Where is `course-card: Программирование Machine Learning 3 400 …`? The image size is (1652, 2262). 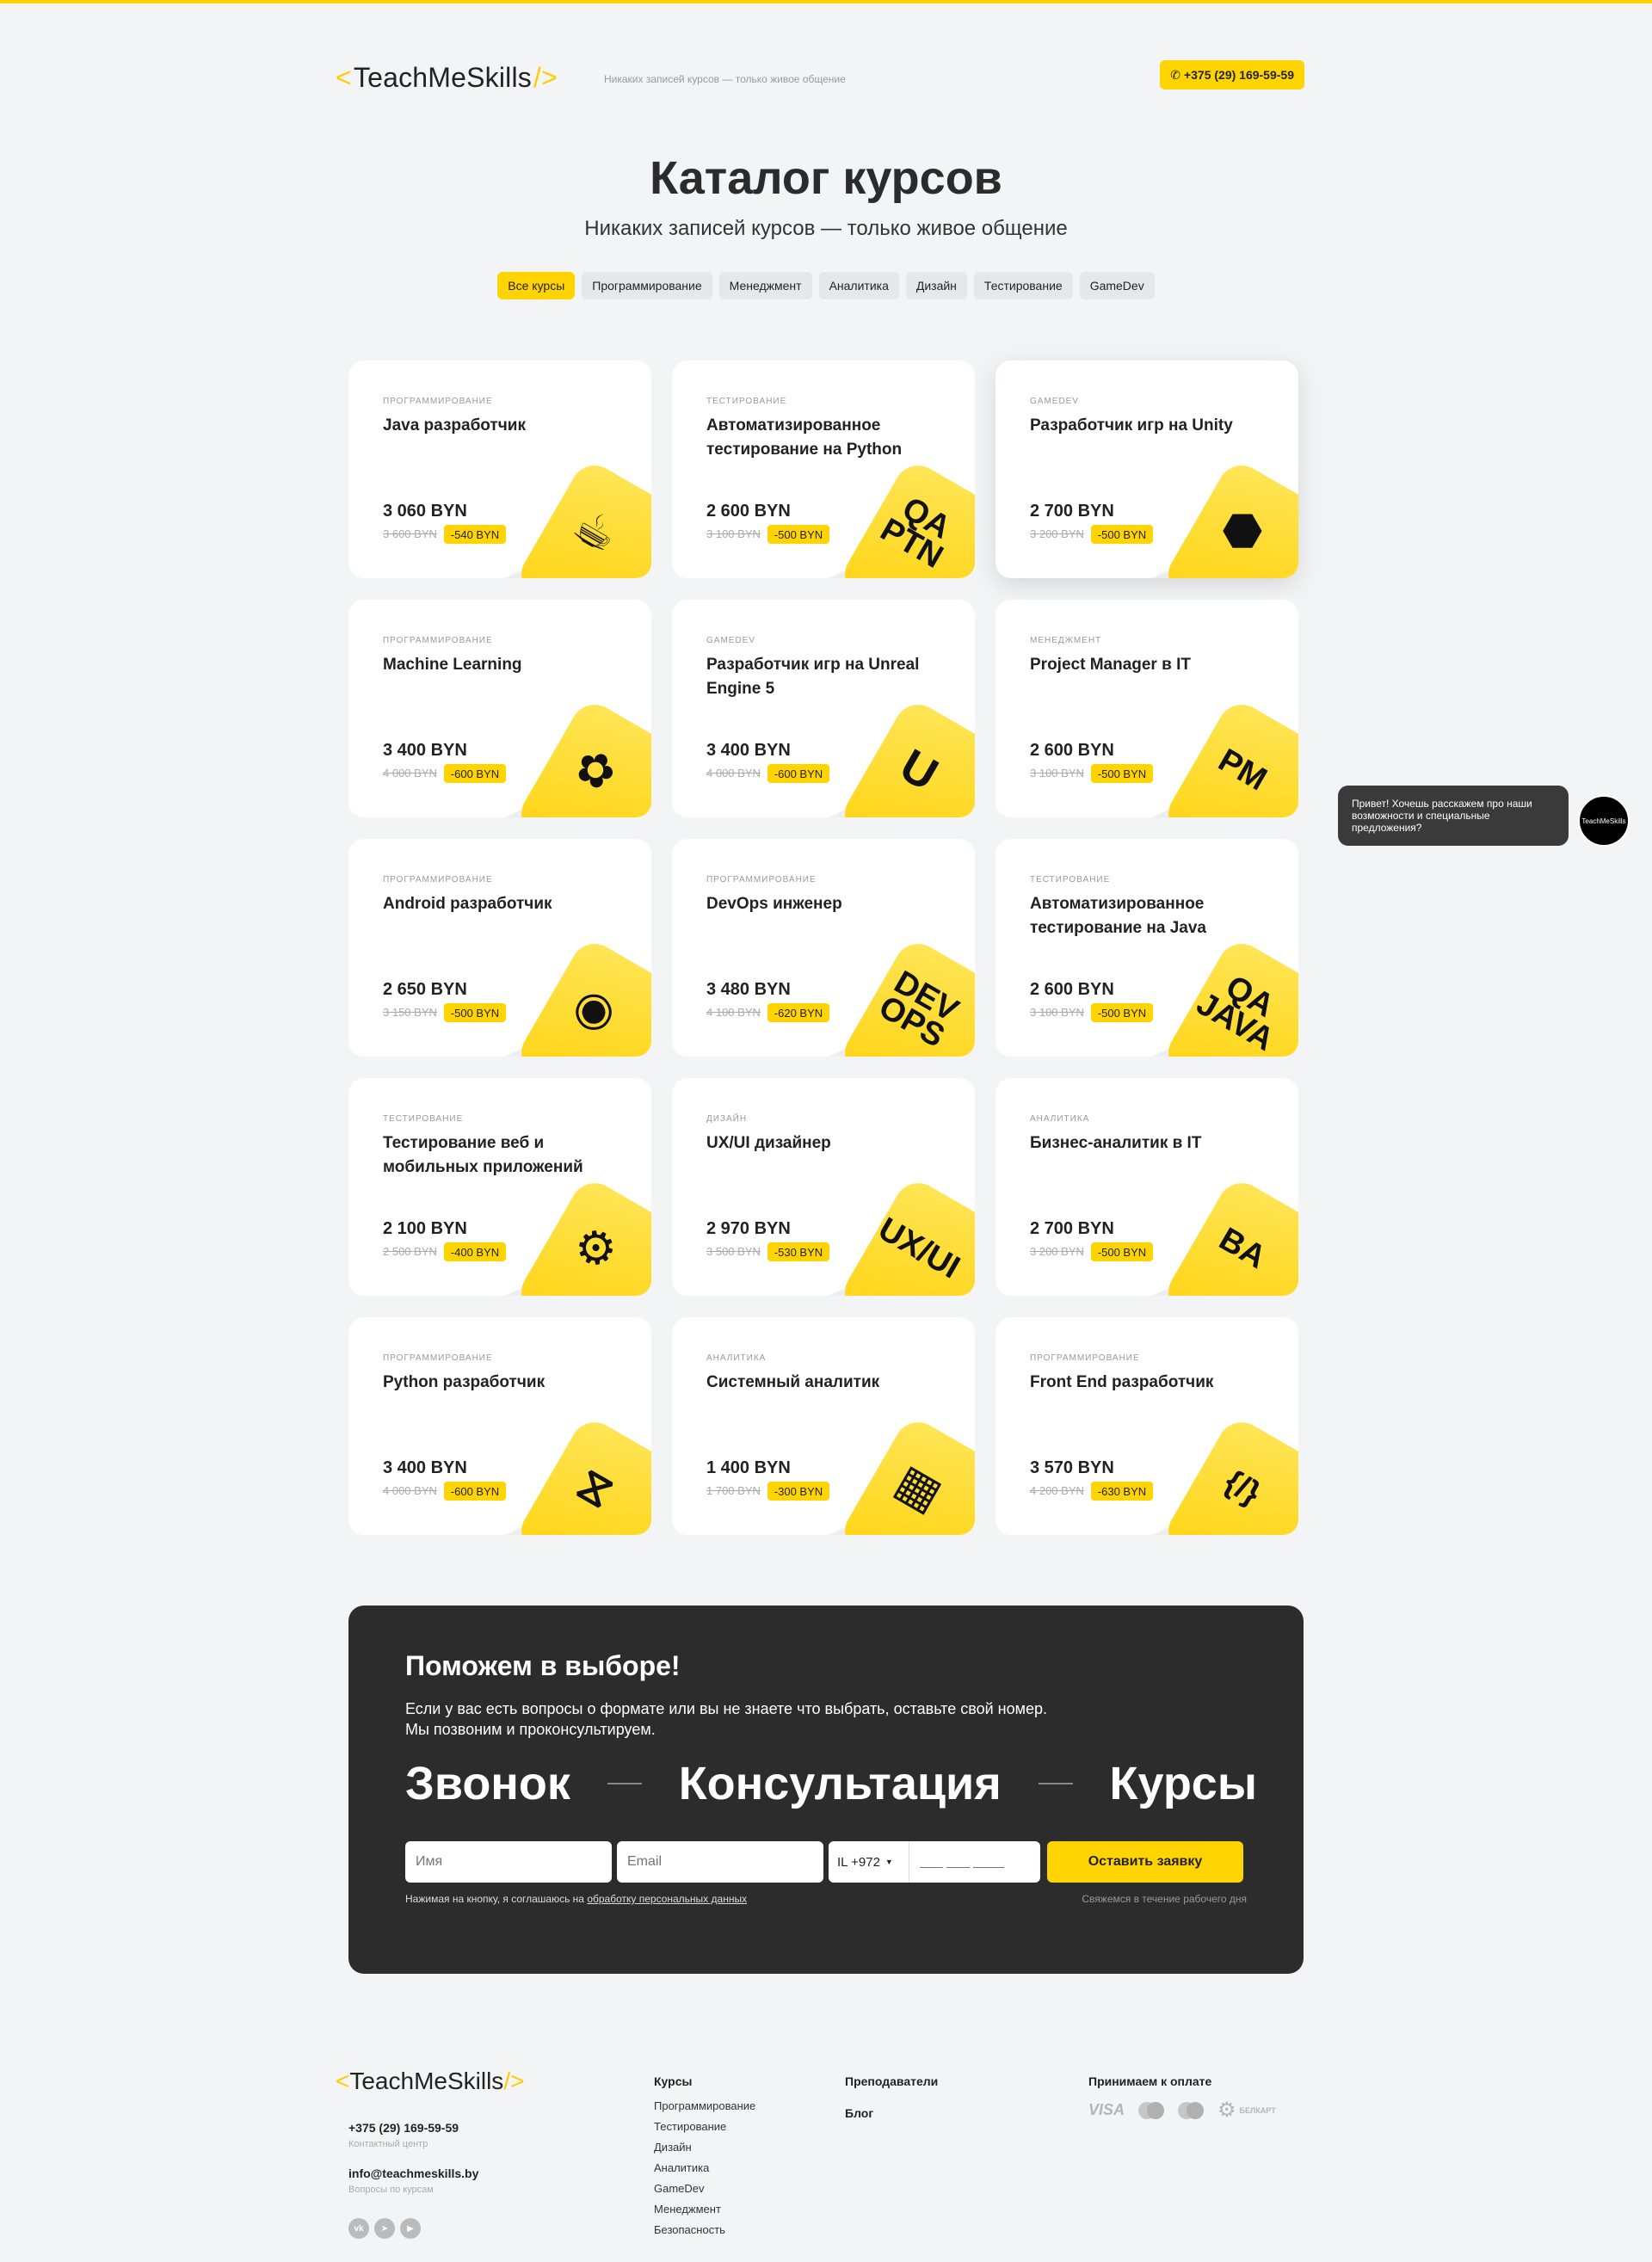
course-card: Программирование Machine Learning 3 400 … is located at coordinates (499, 709).